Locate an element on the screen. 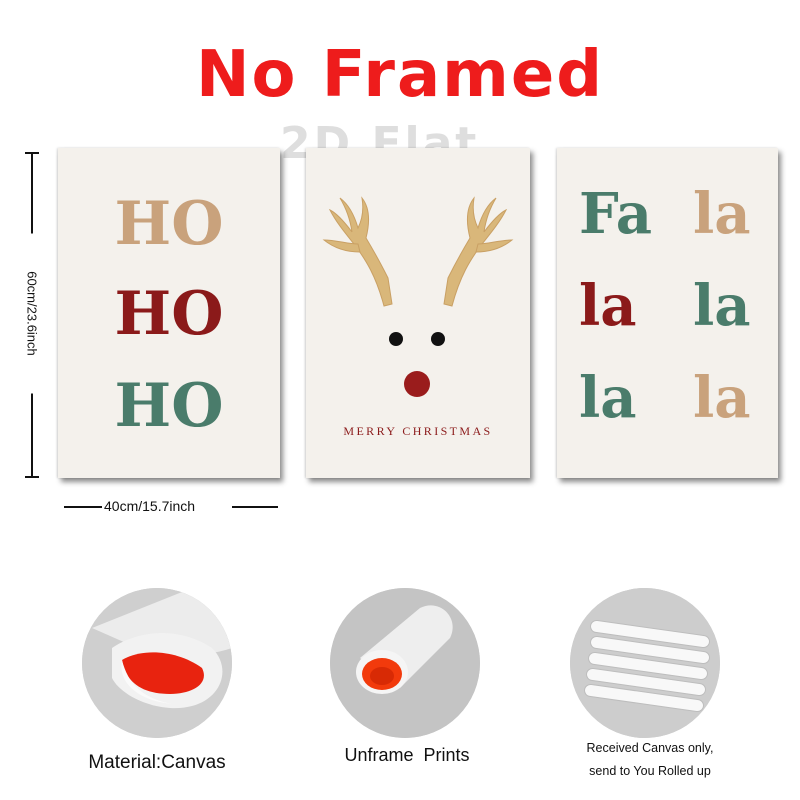 This screenshot has height=800, width=800. rolled-canvases-icon is located at coordinates (645, 663).